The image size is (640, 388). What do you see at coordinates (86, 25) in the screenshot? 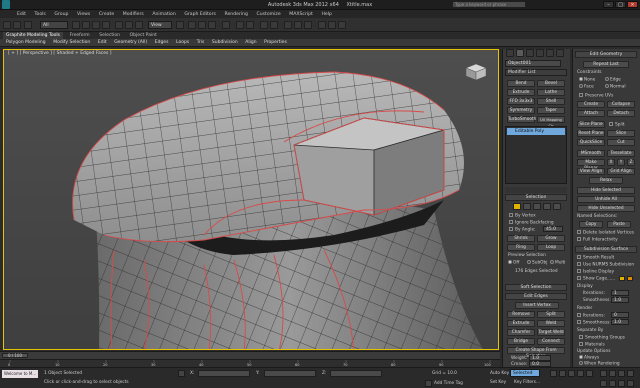
I see `select-by-name-icon` at bounding box center [86, 25].